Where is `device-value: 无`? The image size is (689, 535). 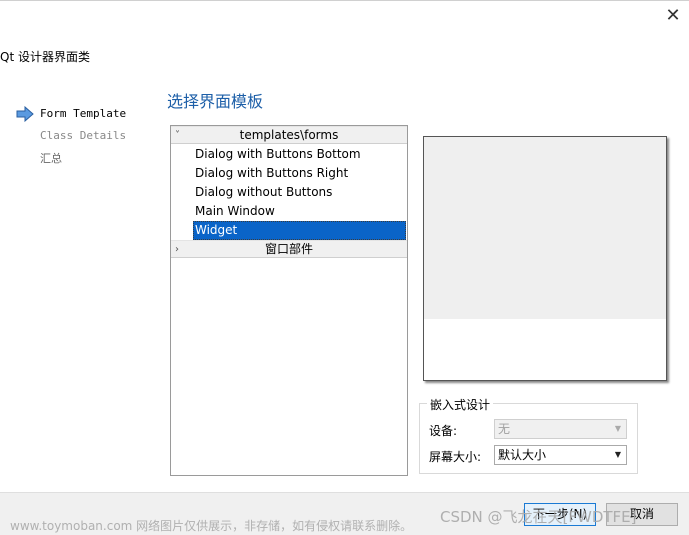 device-value: 无 is located at coordinates (504, 429).